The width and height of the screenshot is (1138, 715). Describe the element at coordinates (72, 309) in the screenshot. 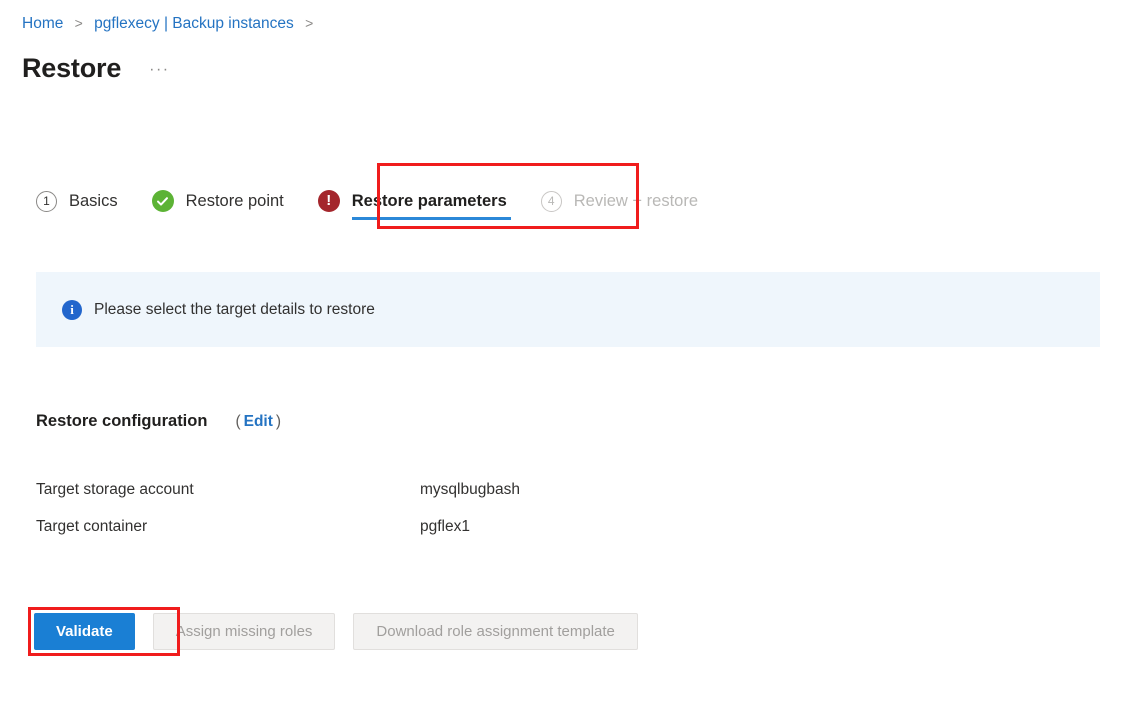

I see `info-circle-icon: i` at that location.